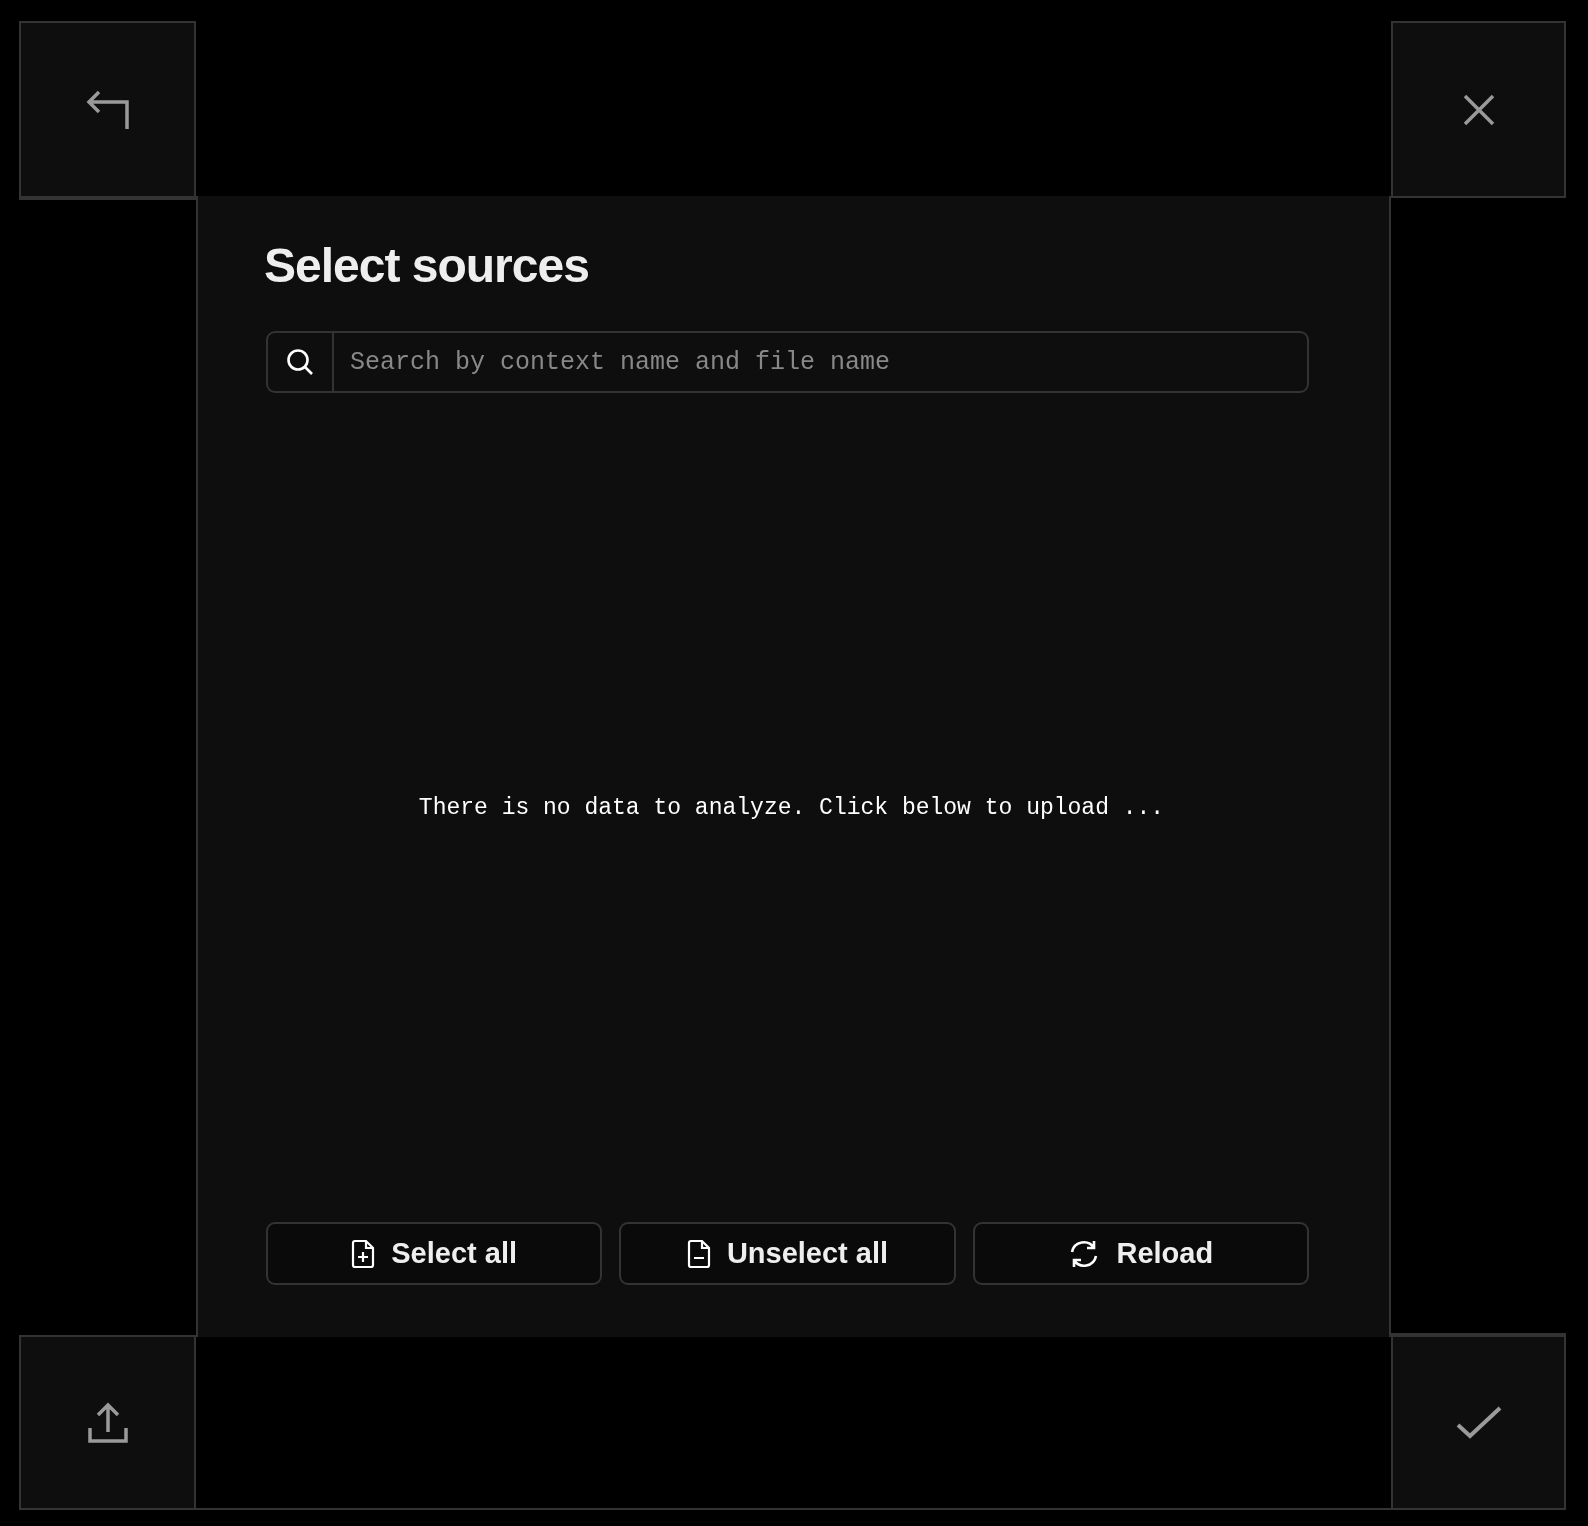 The image size is (1588, 1526). Describe the element at coordinates (787, 362) in the screenshot. I see `search-field: Search by context name and file name` at that location.